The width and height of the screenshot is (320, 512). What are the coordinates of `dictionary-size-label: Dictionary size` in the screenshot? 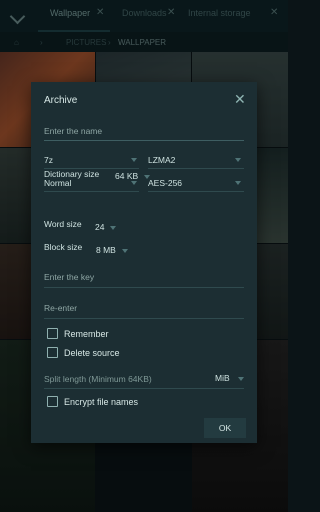 It's located at (72, 174).